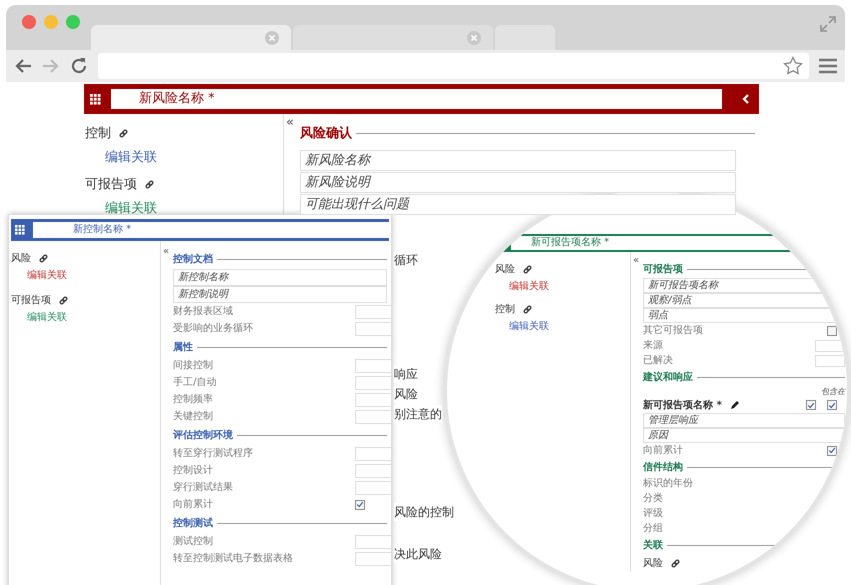 The width and height of the screenshot is (851, 585). I want to click on field-label: 其它可报告项, so click(673, 331).